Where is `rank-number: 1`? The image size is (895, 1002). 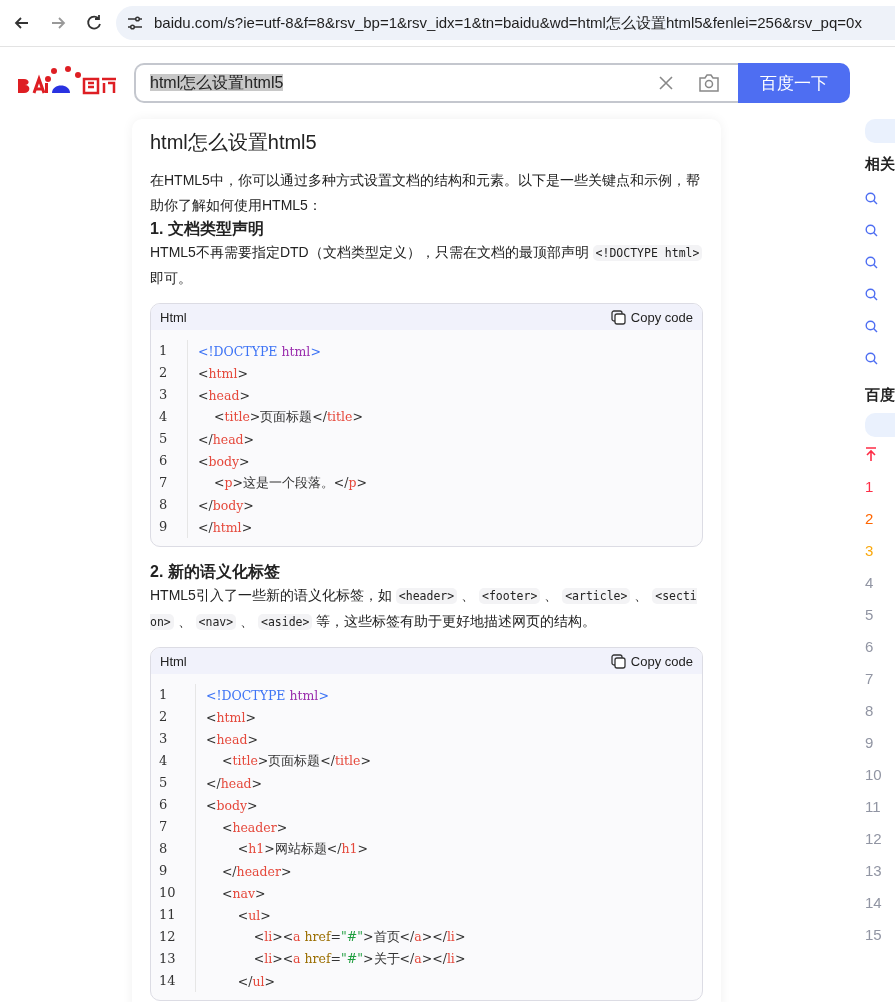 rank-number: 1 is located at coordinates (870, 487).